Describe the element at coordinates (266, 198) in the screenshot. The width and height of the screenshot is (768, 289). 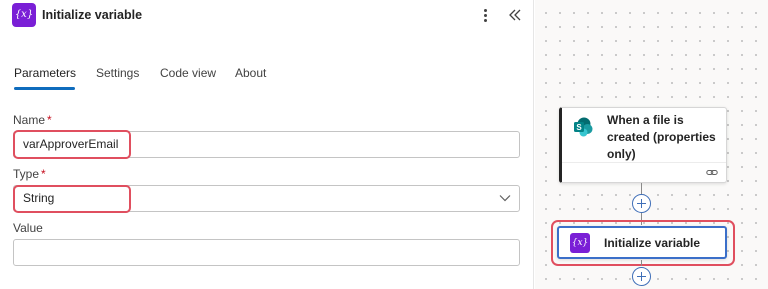
I see `type-dropdown: String` at that location.